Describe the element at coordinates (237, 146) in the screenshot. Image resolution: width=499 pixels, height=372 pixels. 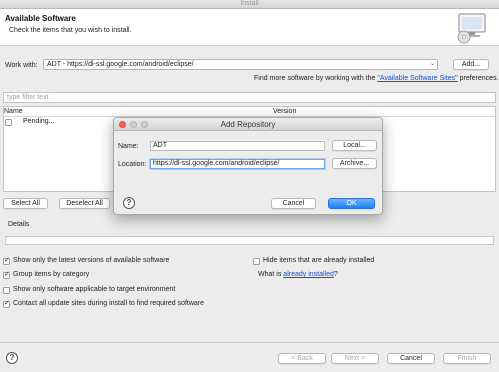
I see `name-field: ADT` at that location.